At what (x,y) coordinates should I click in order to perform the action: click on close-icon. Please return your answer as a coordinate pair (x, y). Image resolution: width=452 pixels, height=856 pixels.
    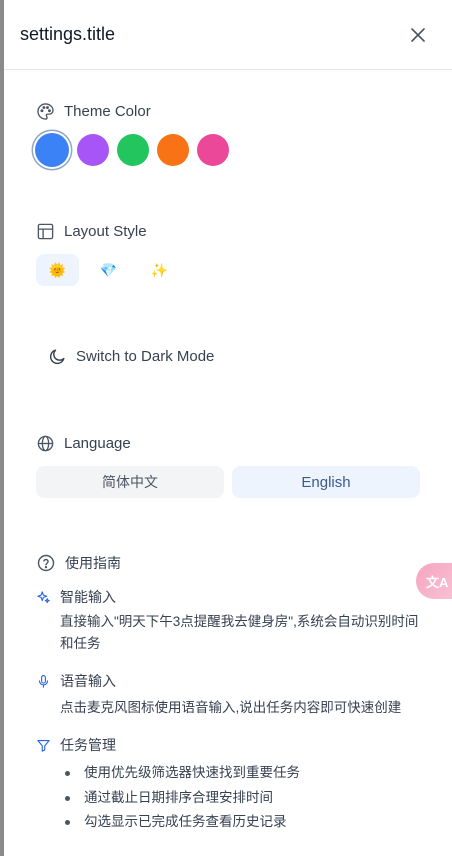
    Looking at the image, I should click on (418, 35).